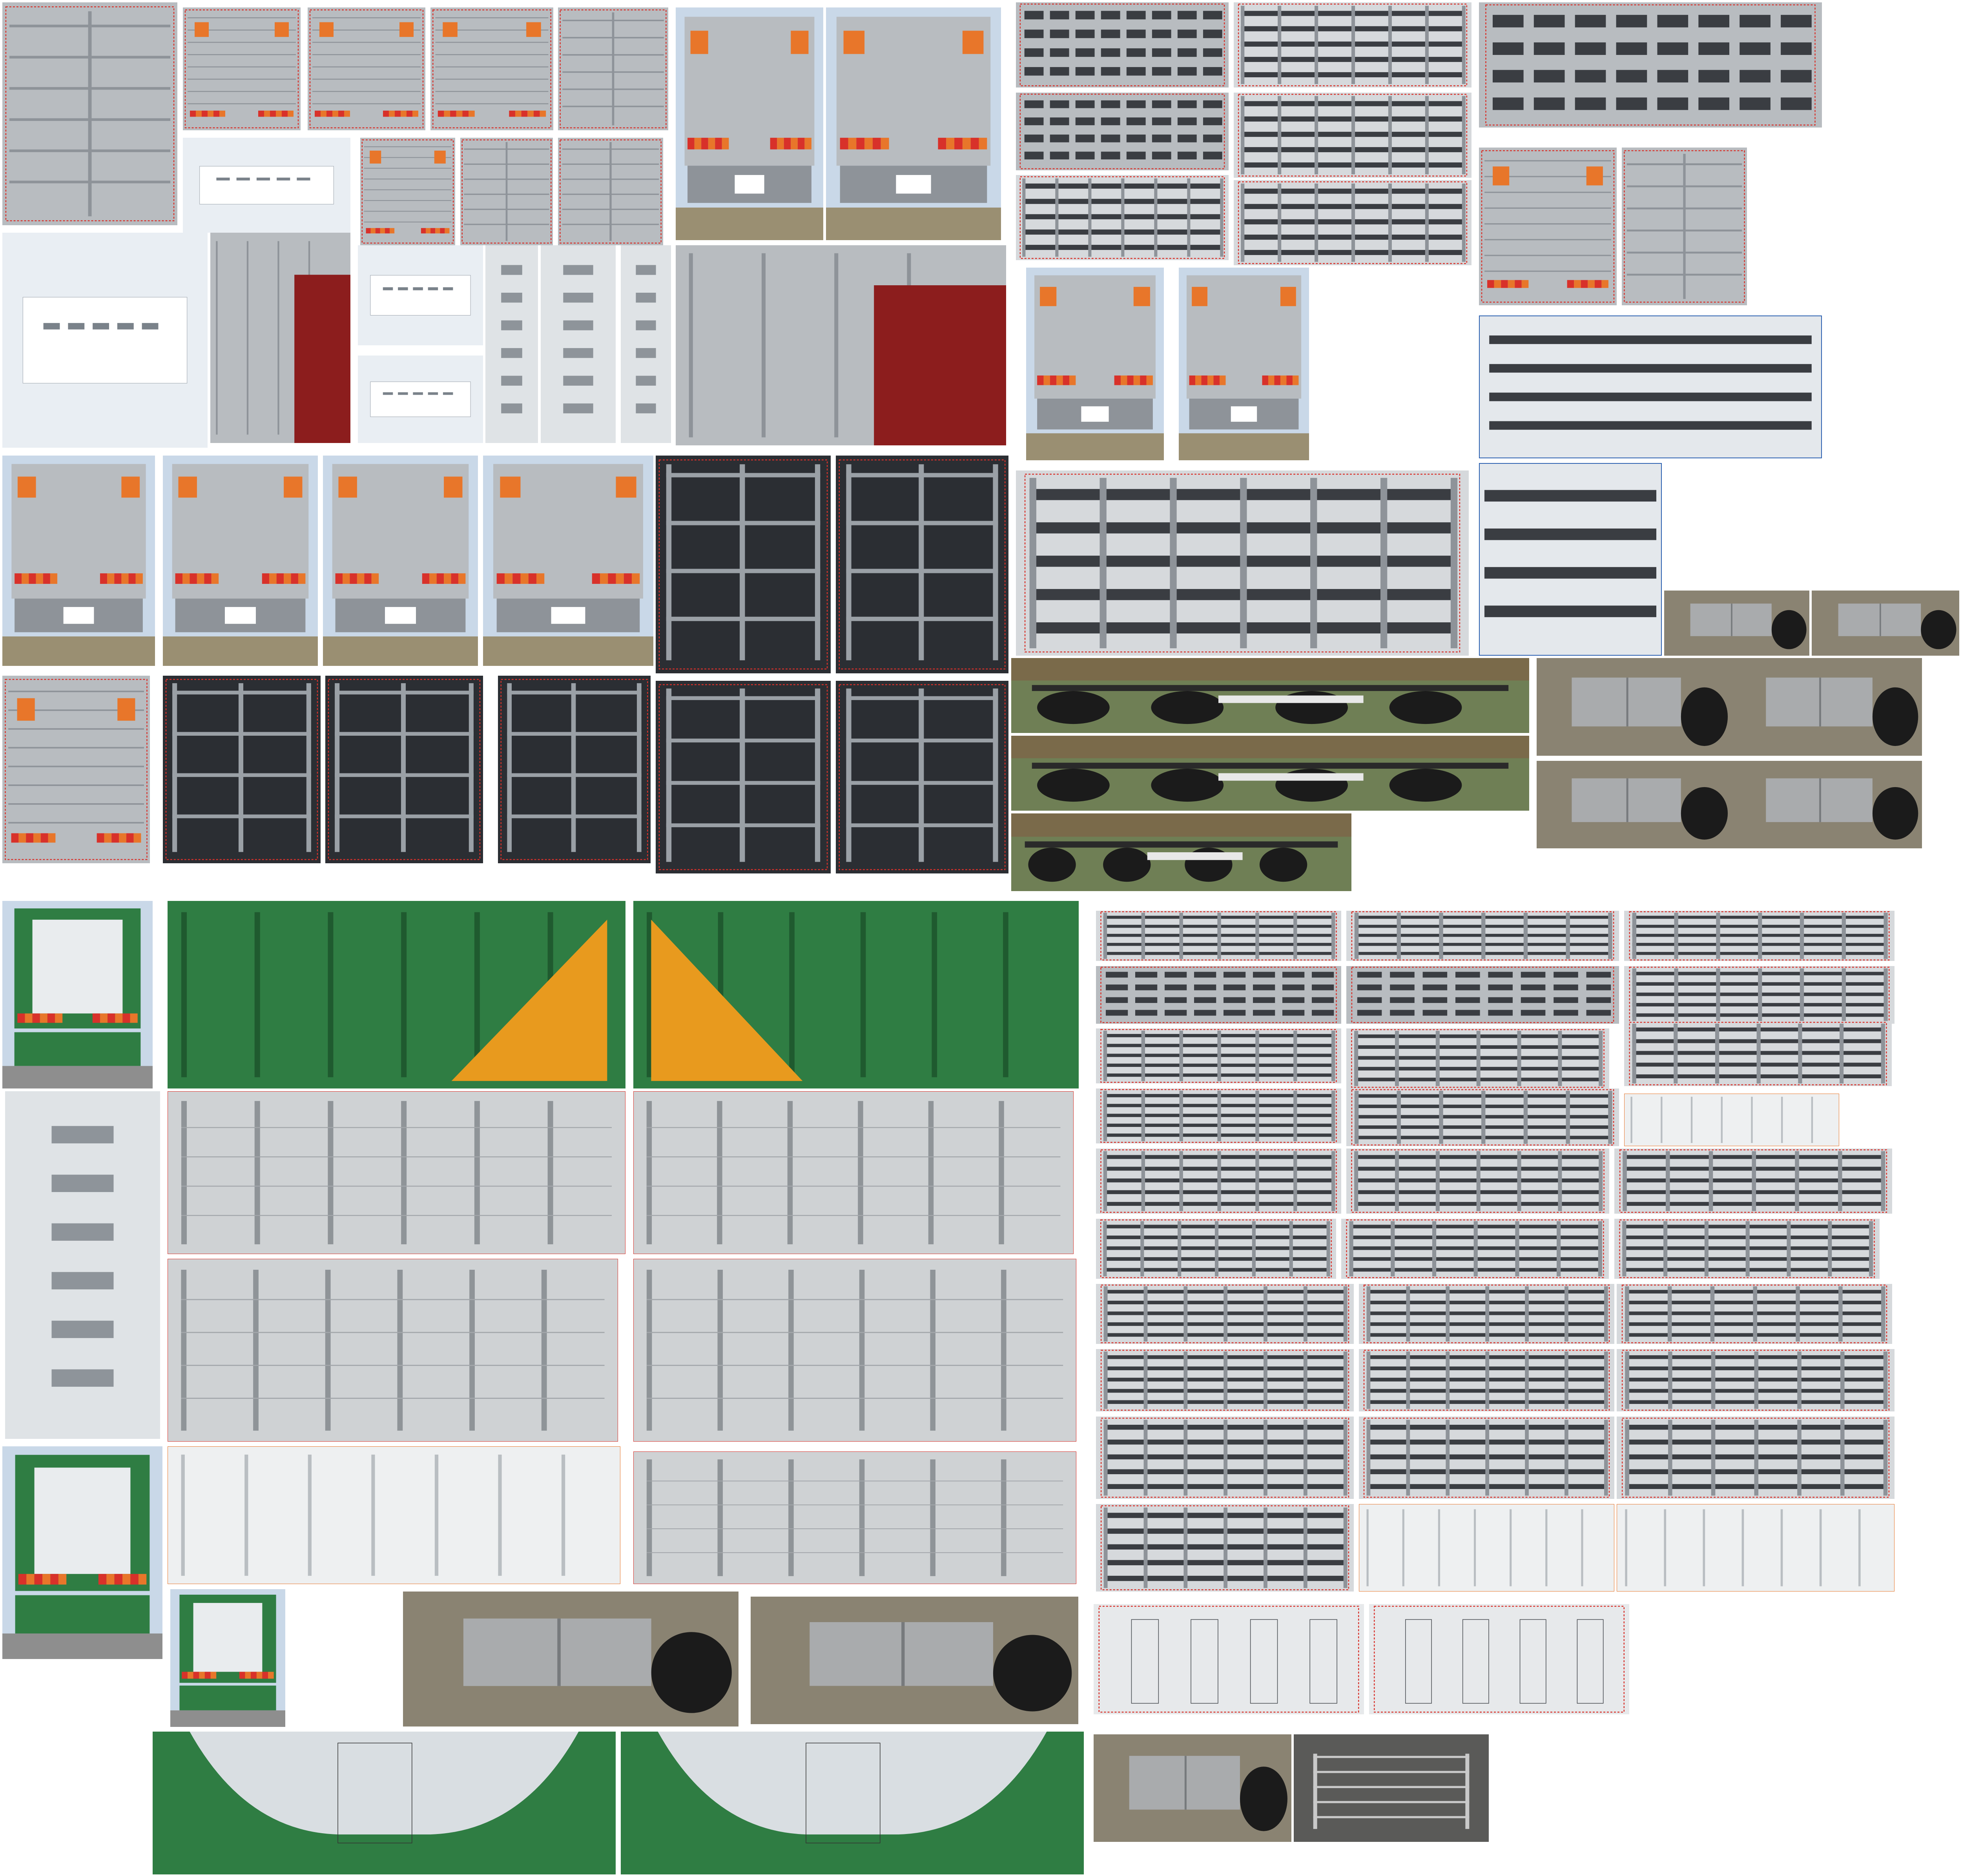 Image resolution: width=1962 pixels, height=1876 pixels. What do you see at coordinates (853, 1803) in the screenshot?
I see `photo-tile-green-scoop` at bounding box center [853, 1803].